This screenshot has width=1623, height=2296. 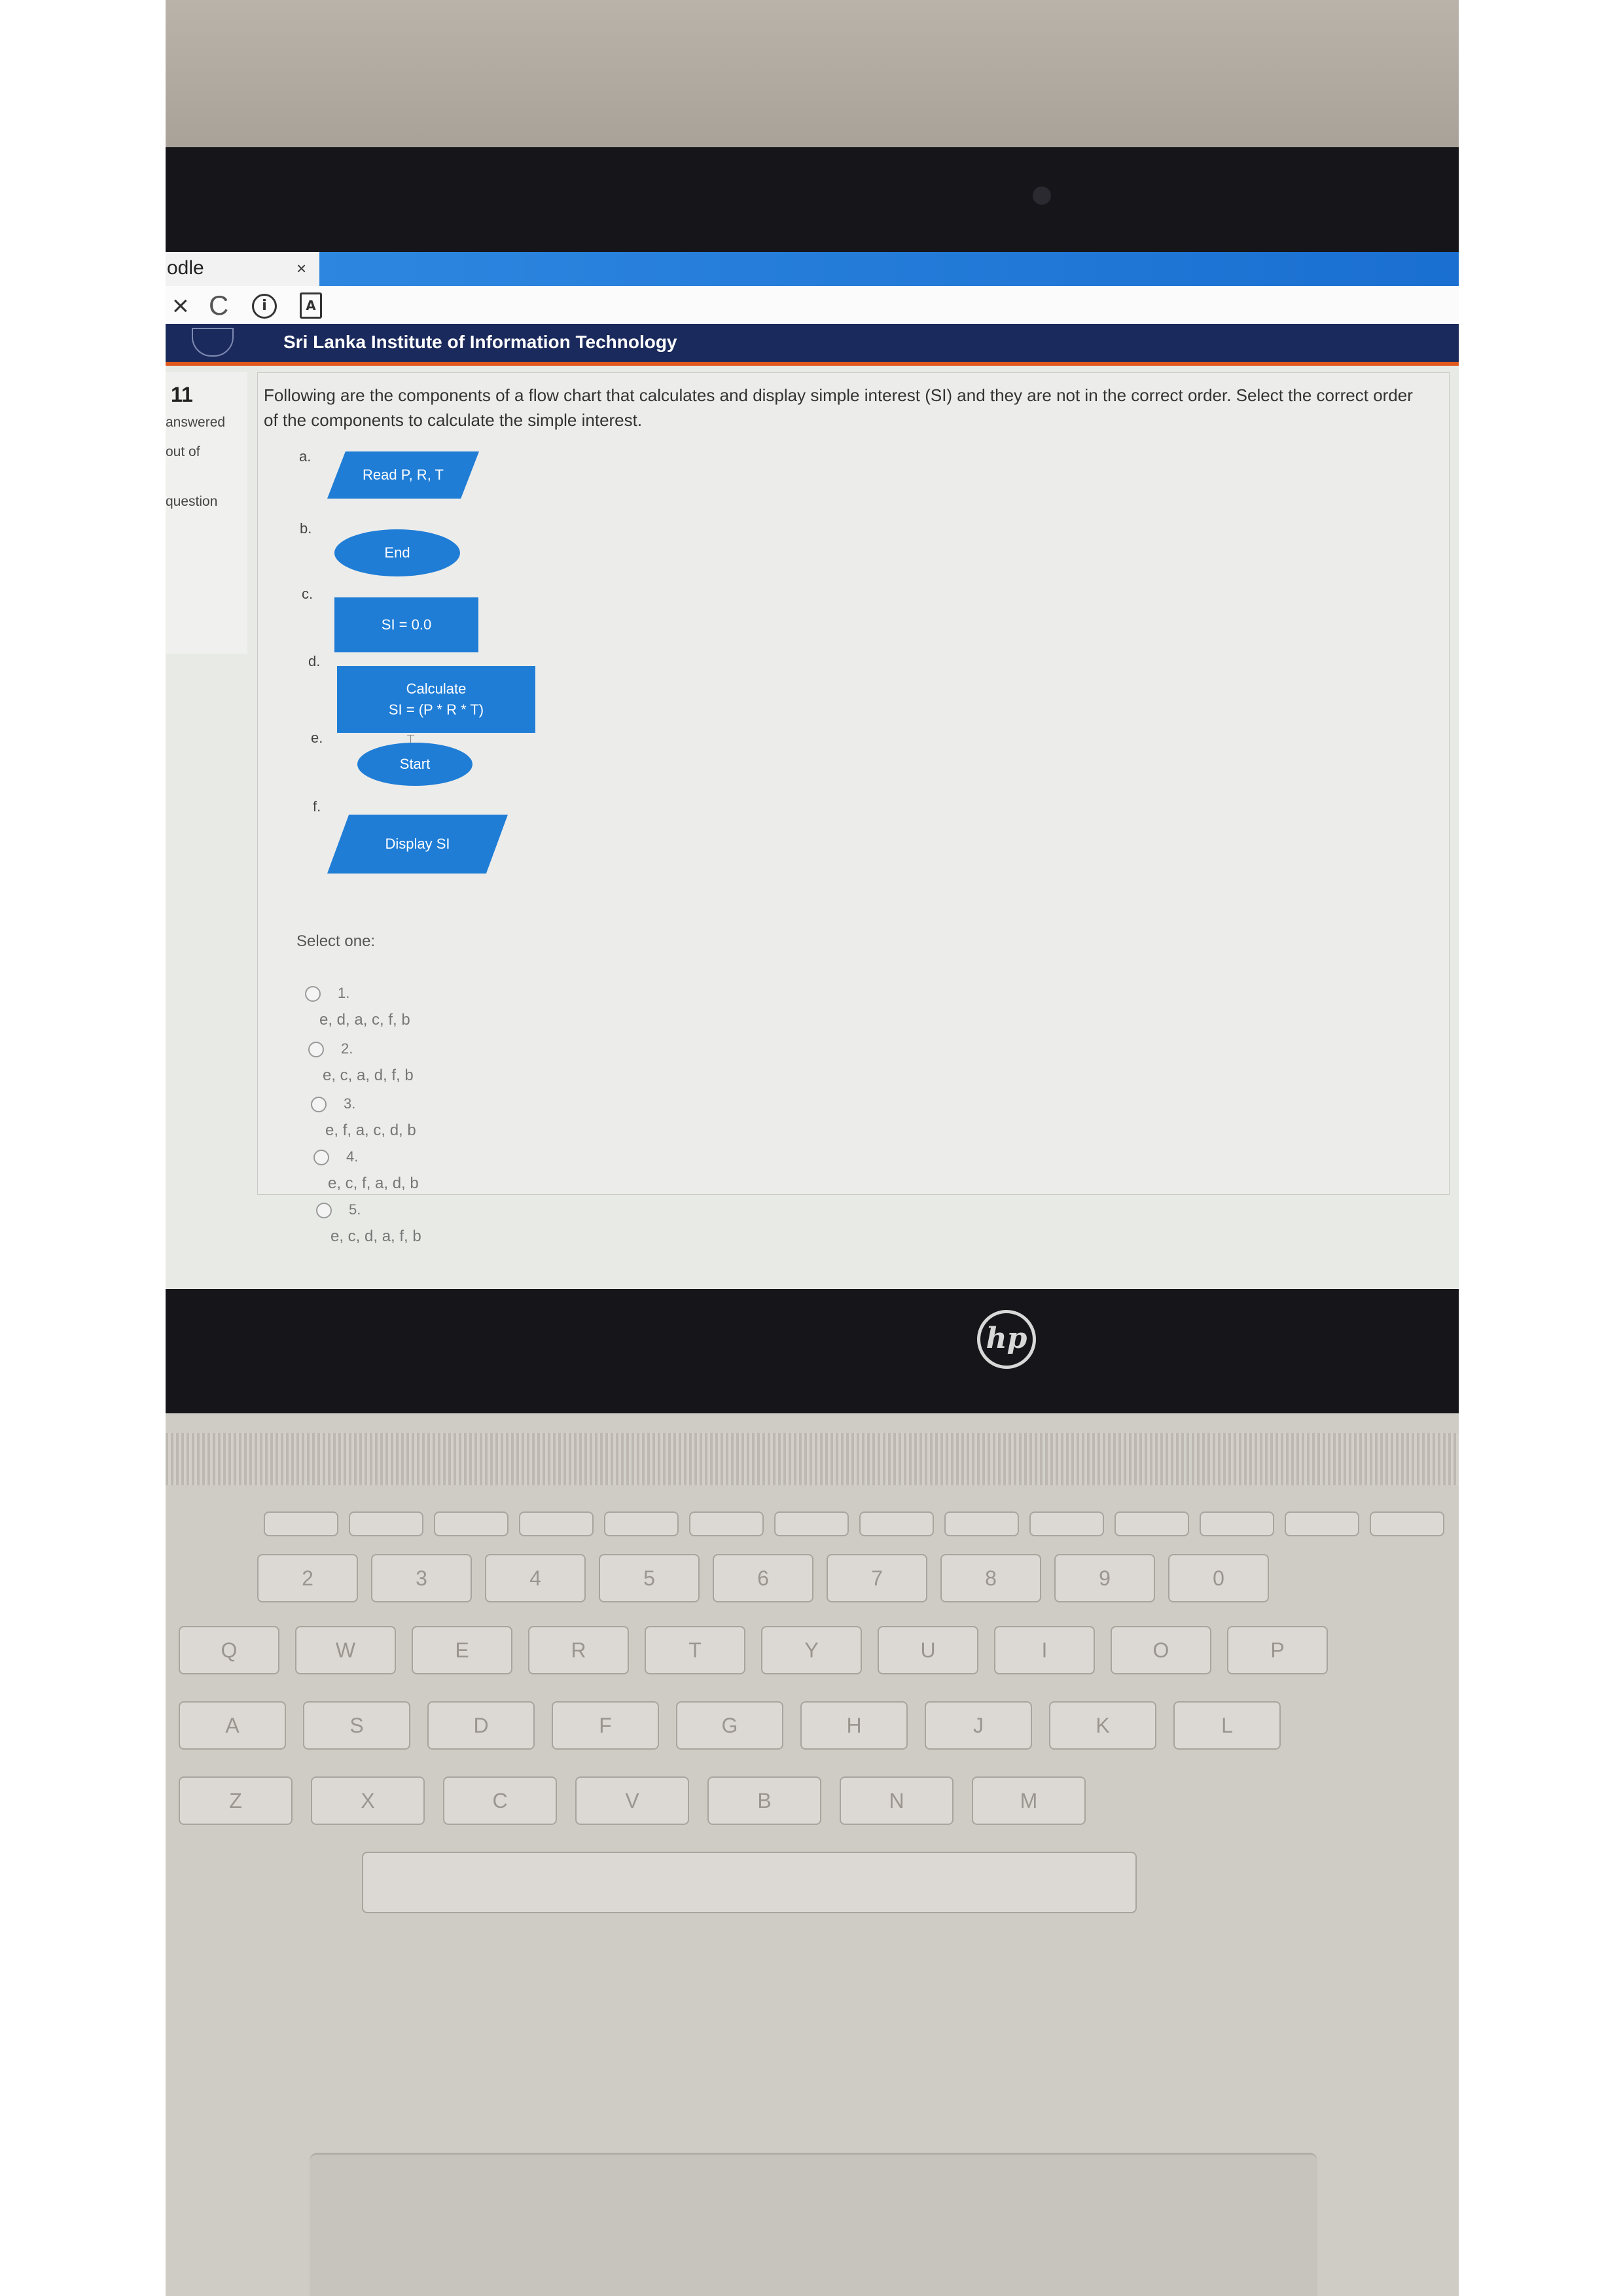 I want to click on component-letter-b: b., so click(x=306, y=529).